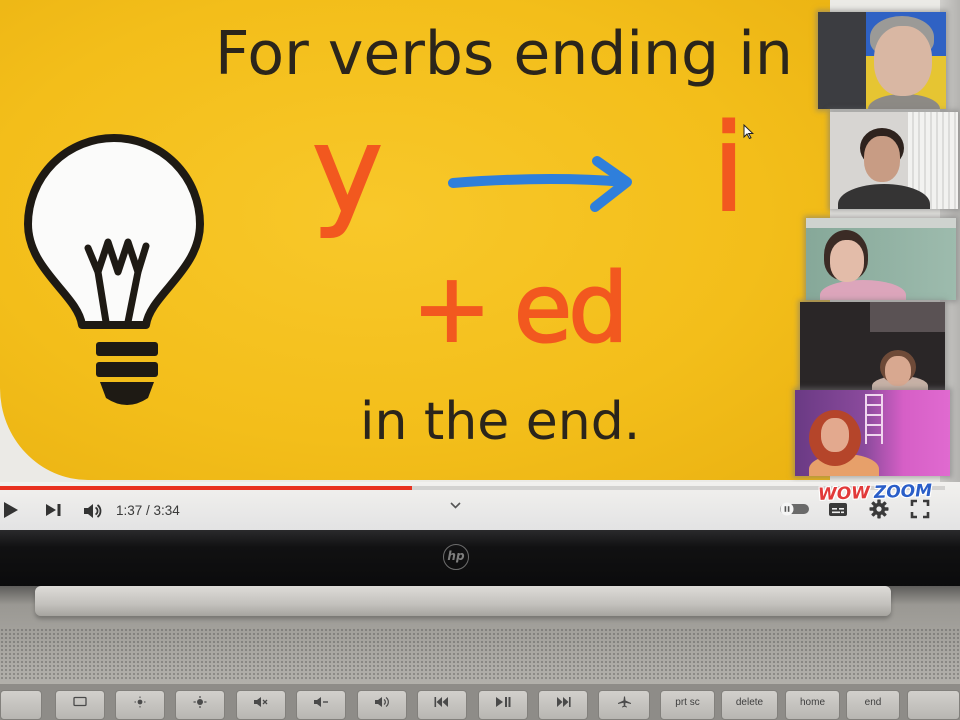  Describe the element at coordinates (500, 422) in the screenshot. I see `slide-footer-text: in the end.` at that location.